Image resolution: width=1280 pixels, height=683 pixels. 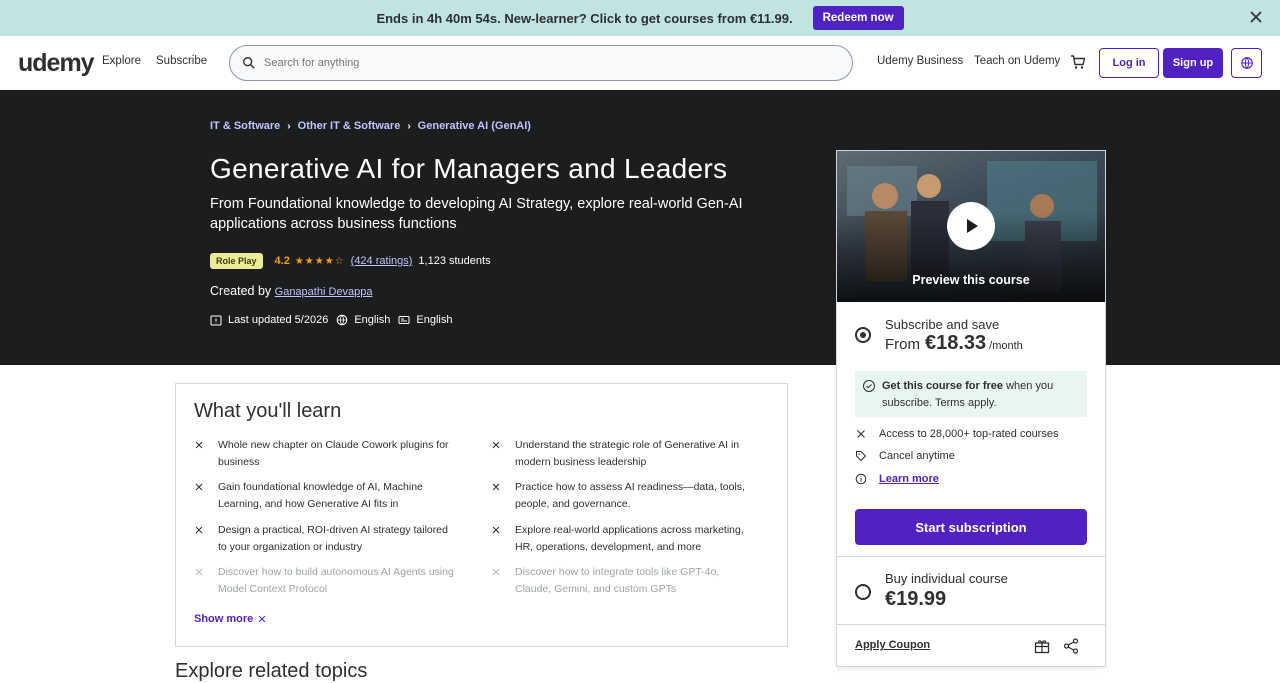 What do you see at coordinates (544, 63) in the screenshot?
I see `search-input` at bounding box center [544, 63].